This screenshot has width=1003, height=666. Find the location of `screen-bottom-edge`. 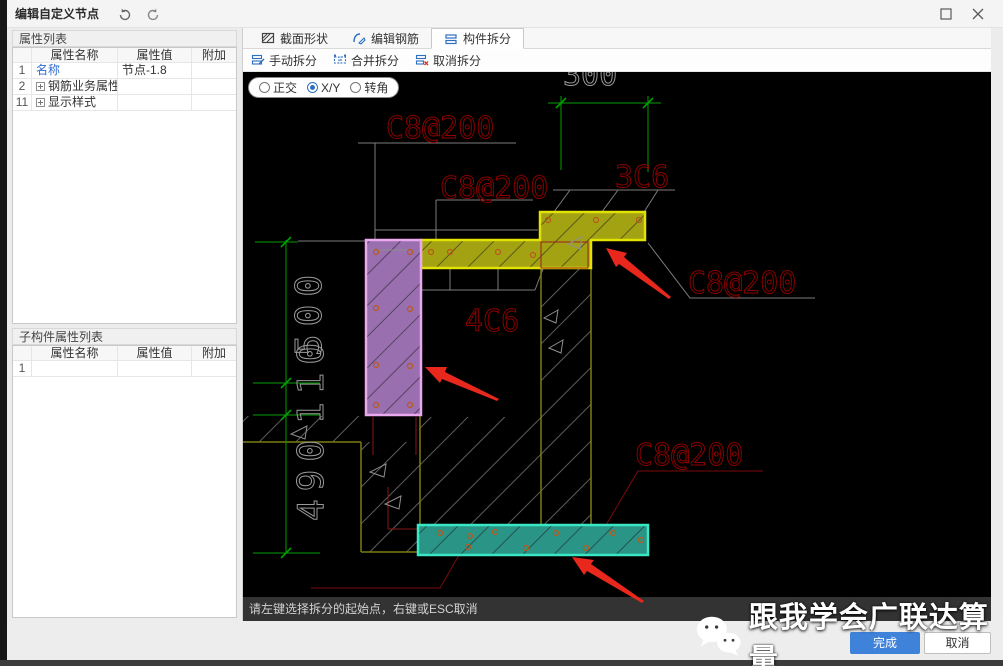

screen-bottom-edge is located at coordinates (501, 663).